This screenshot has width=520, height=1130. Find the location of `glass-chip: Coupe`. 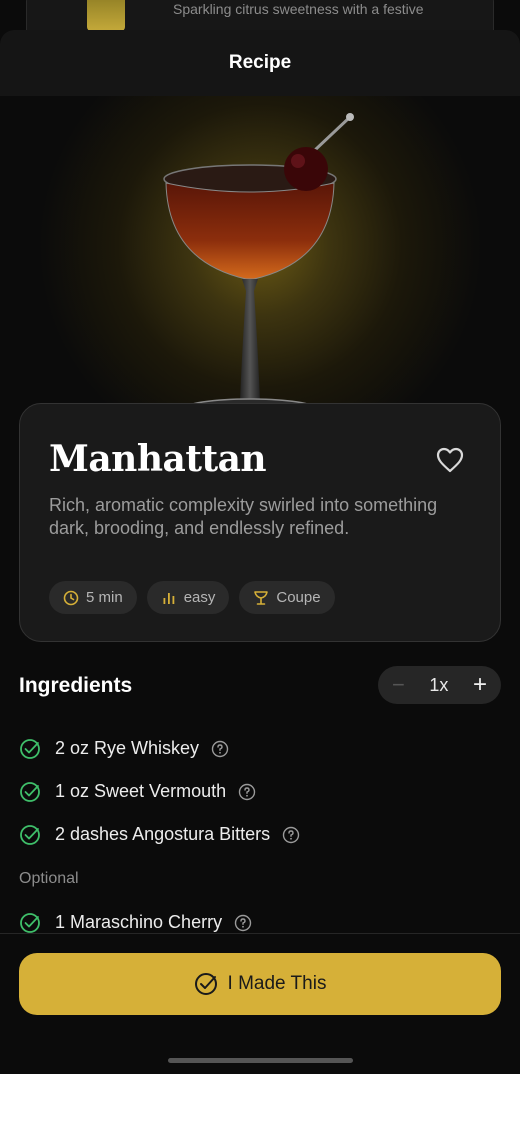

glass-chip: Coupe is located at coordinates (287, 597).